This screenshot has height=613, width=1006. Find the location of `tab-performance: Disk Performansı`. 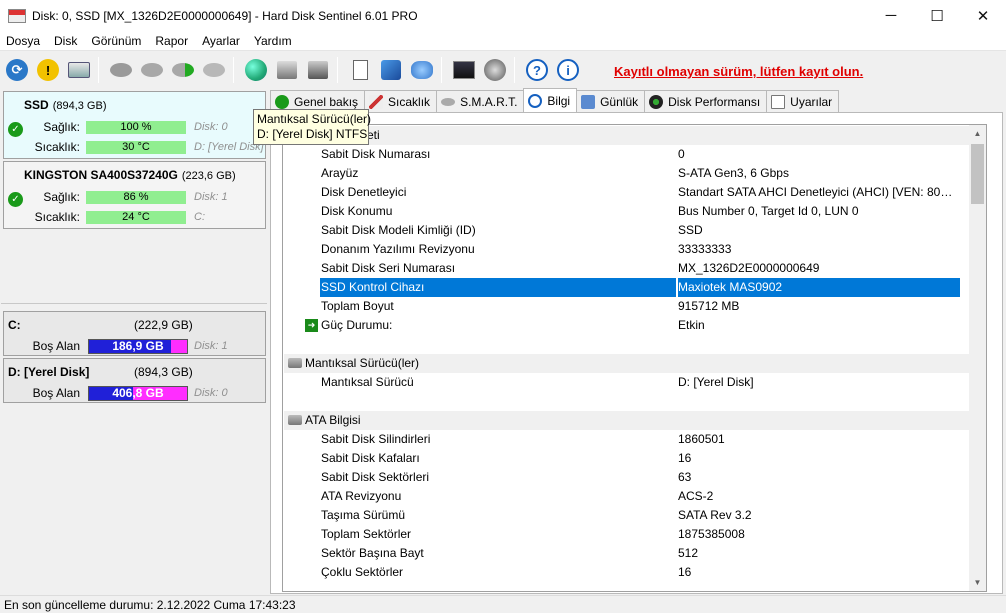

tab-performance: Disk Performansı is located at coordinates (706, 101).